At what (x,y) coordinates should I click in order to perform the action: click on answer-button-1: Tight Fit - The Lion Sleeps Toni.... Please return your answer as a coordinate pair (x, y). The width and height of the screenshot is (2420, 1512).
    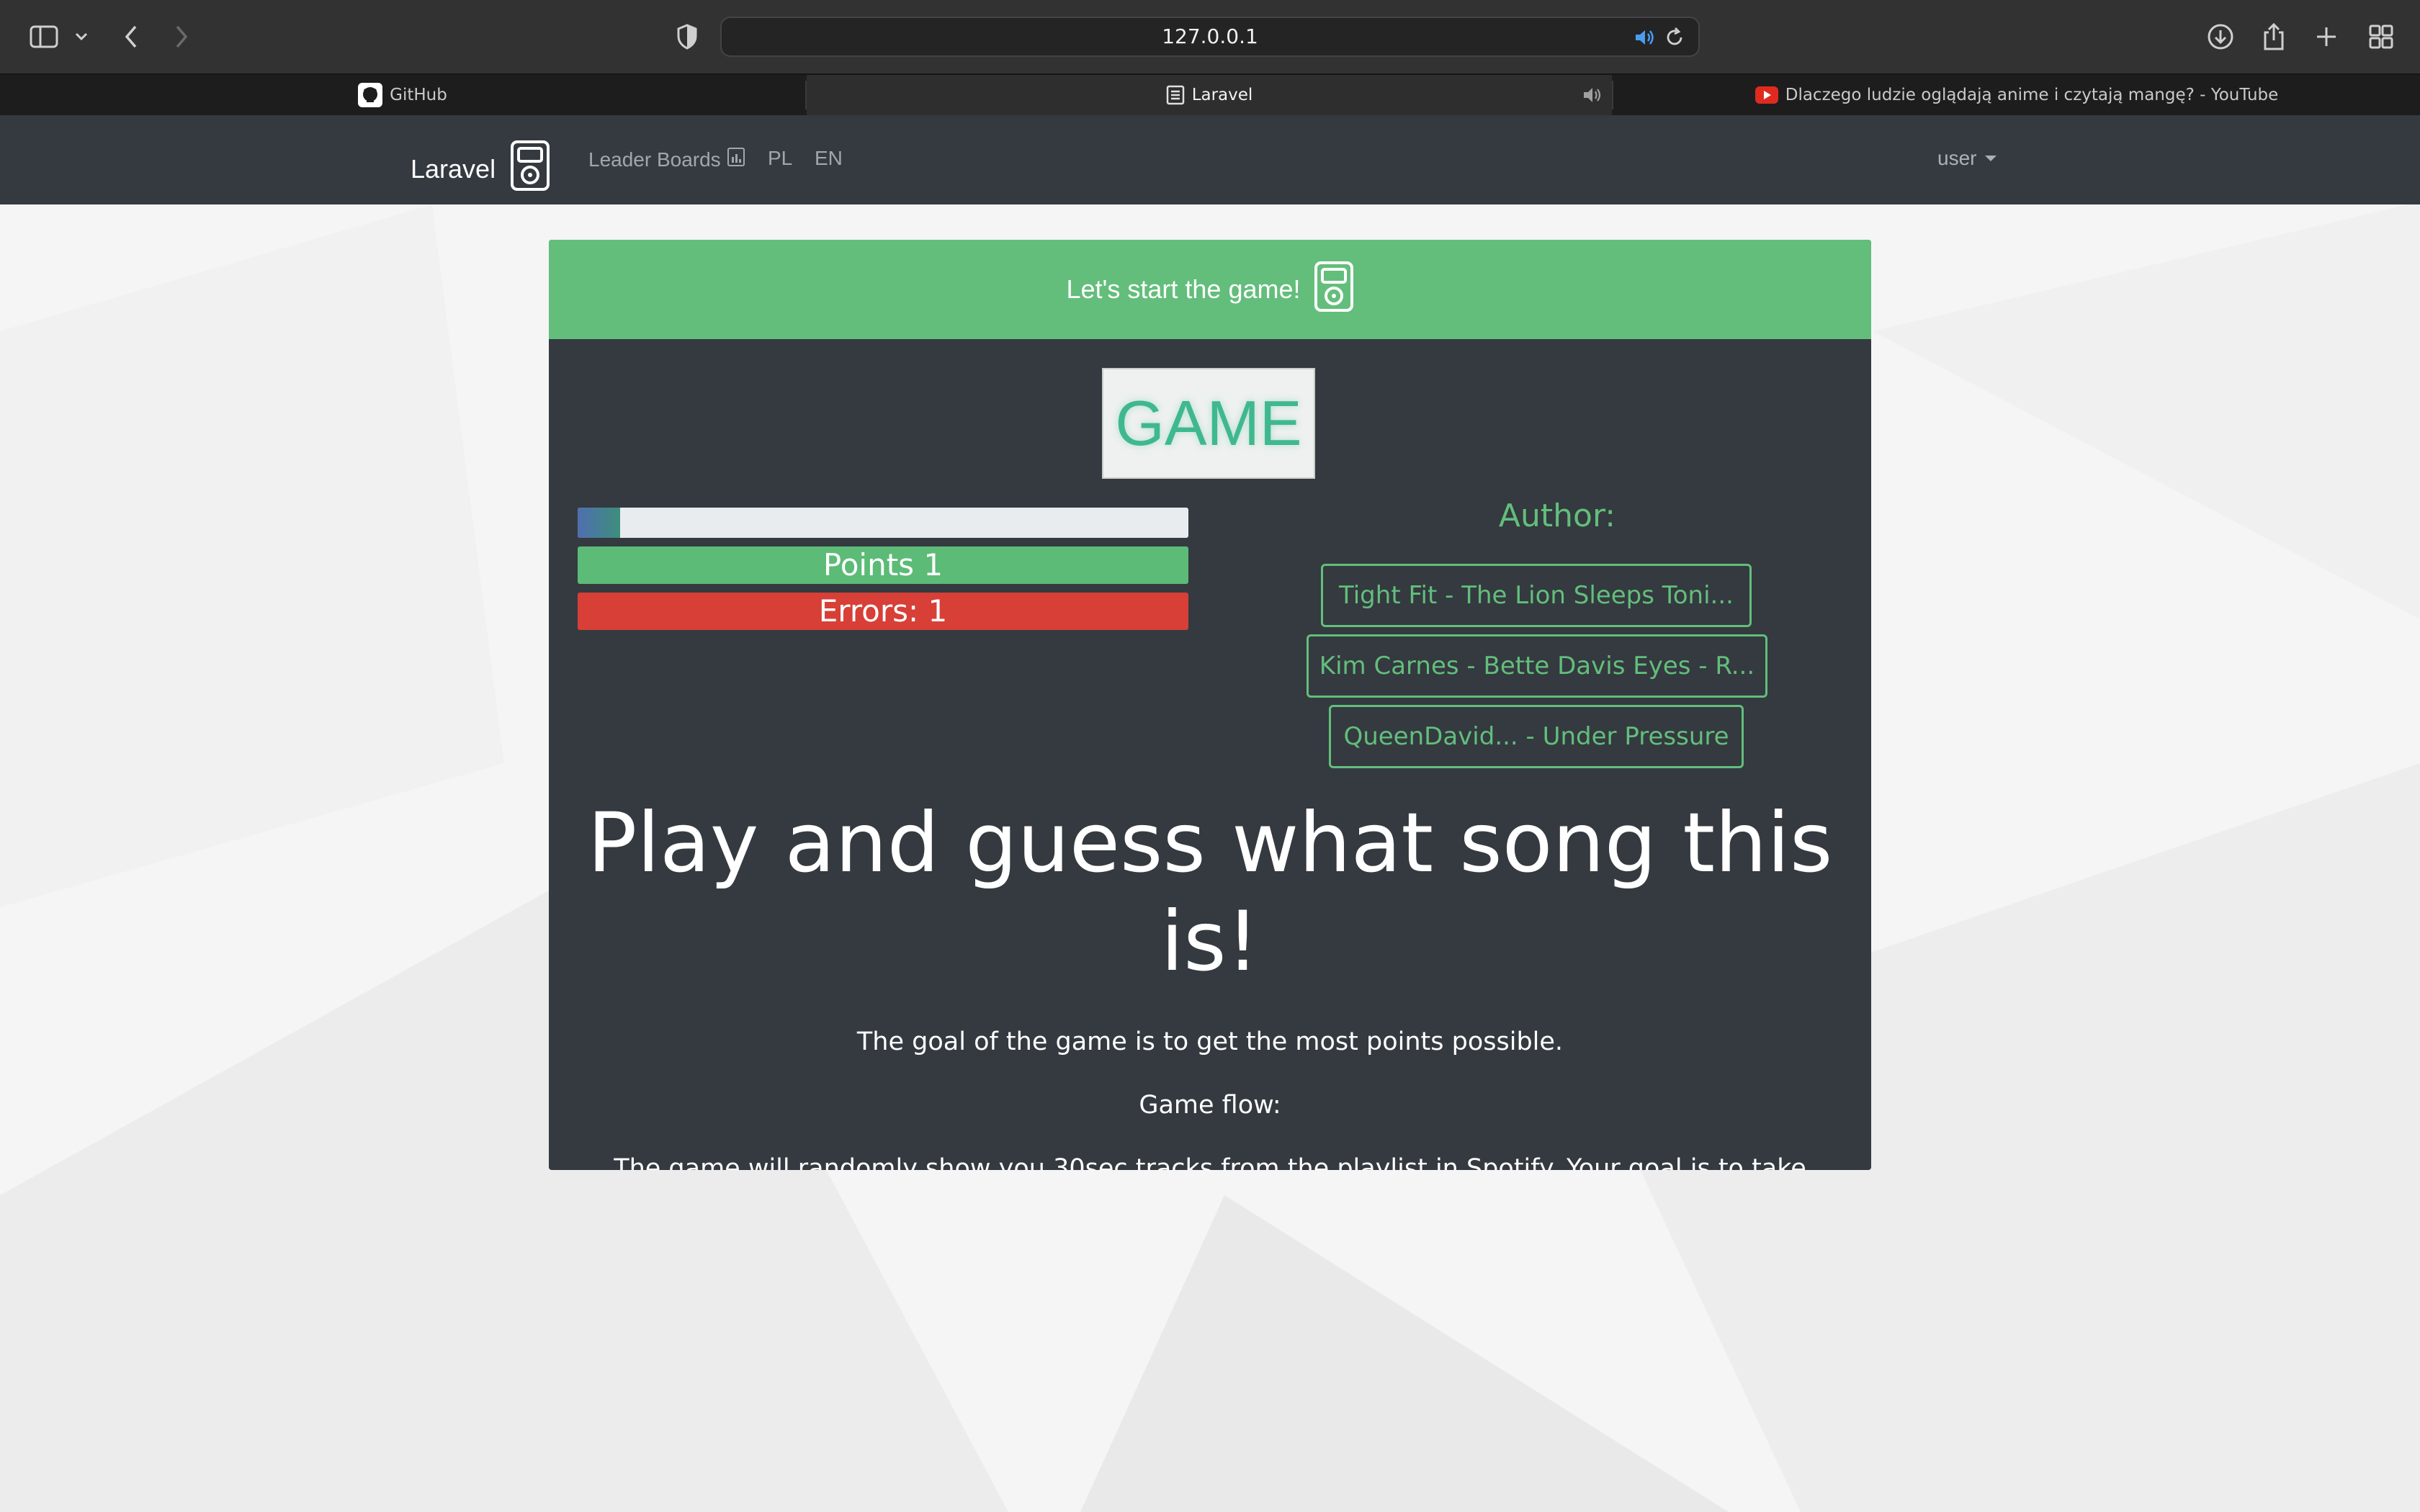
    Looking at the image, I should click on (1537, 595).